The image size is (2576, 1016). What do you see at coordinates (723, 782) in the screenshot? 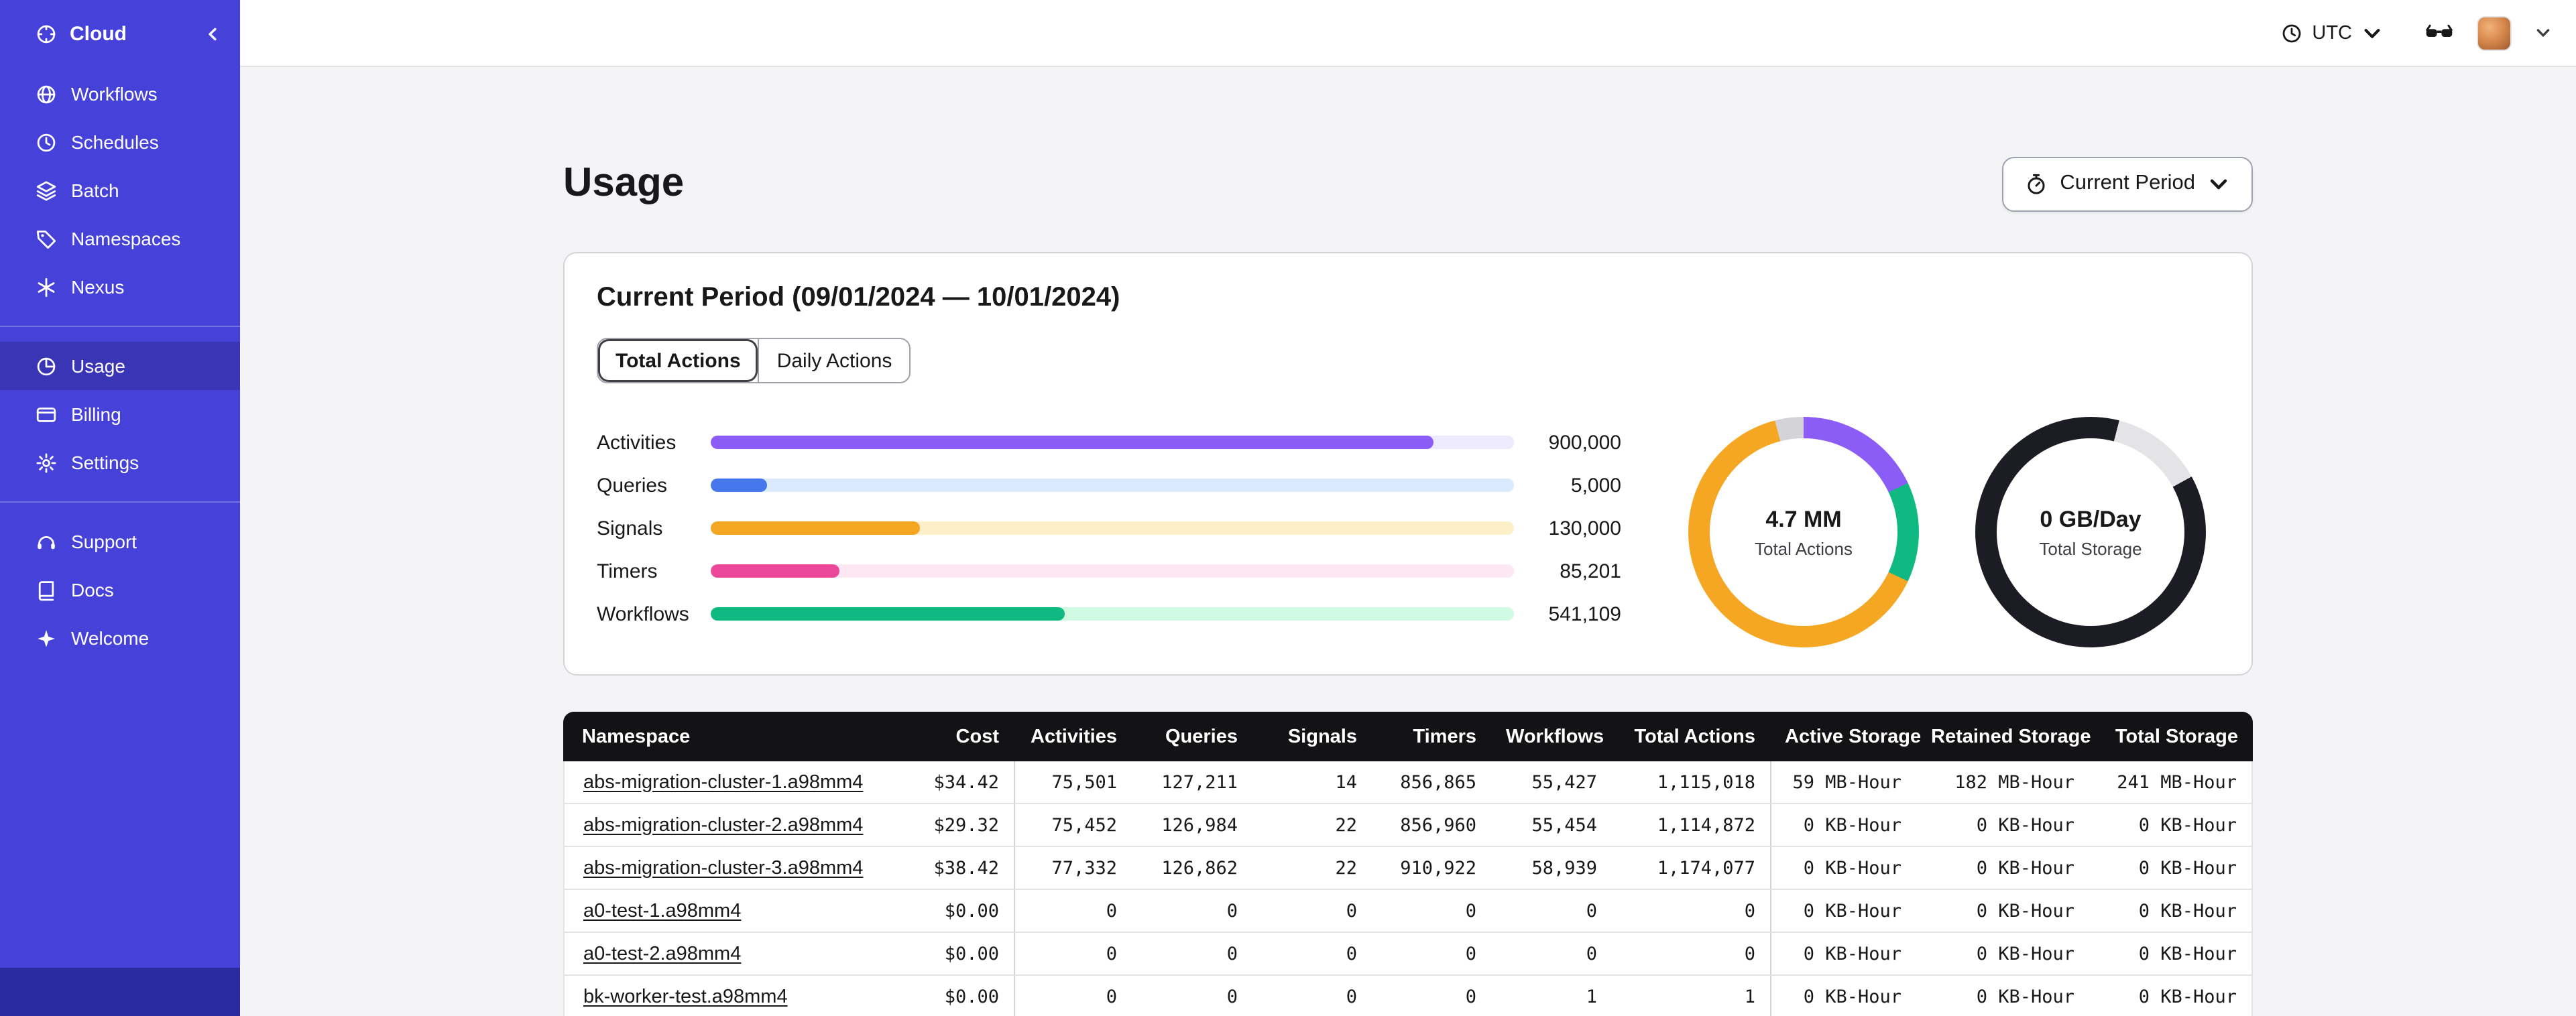
I see `namespace-link: abs-migration-cluster-1.a98mm4` at bounding box center [723, 782].